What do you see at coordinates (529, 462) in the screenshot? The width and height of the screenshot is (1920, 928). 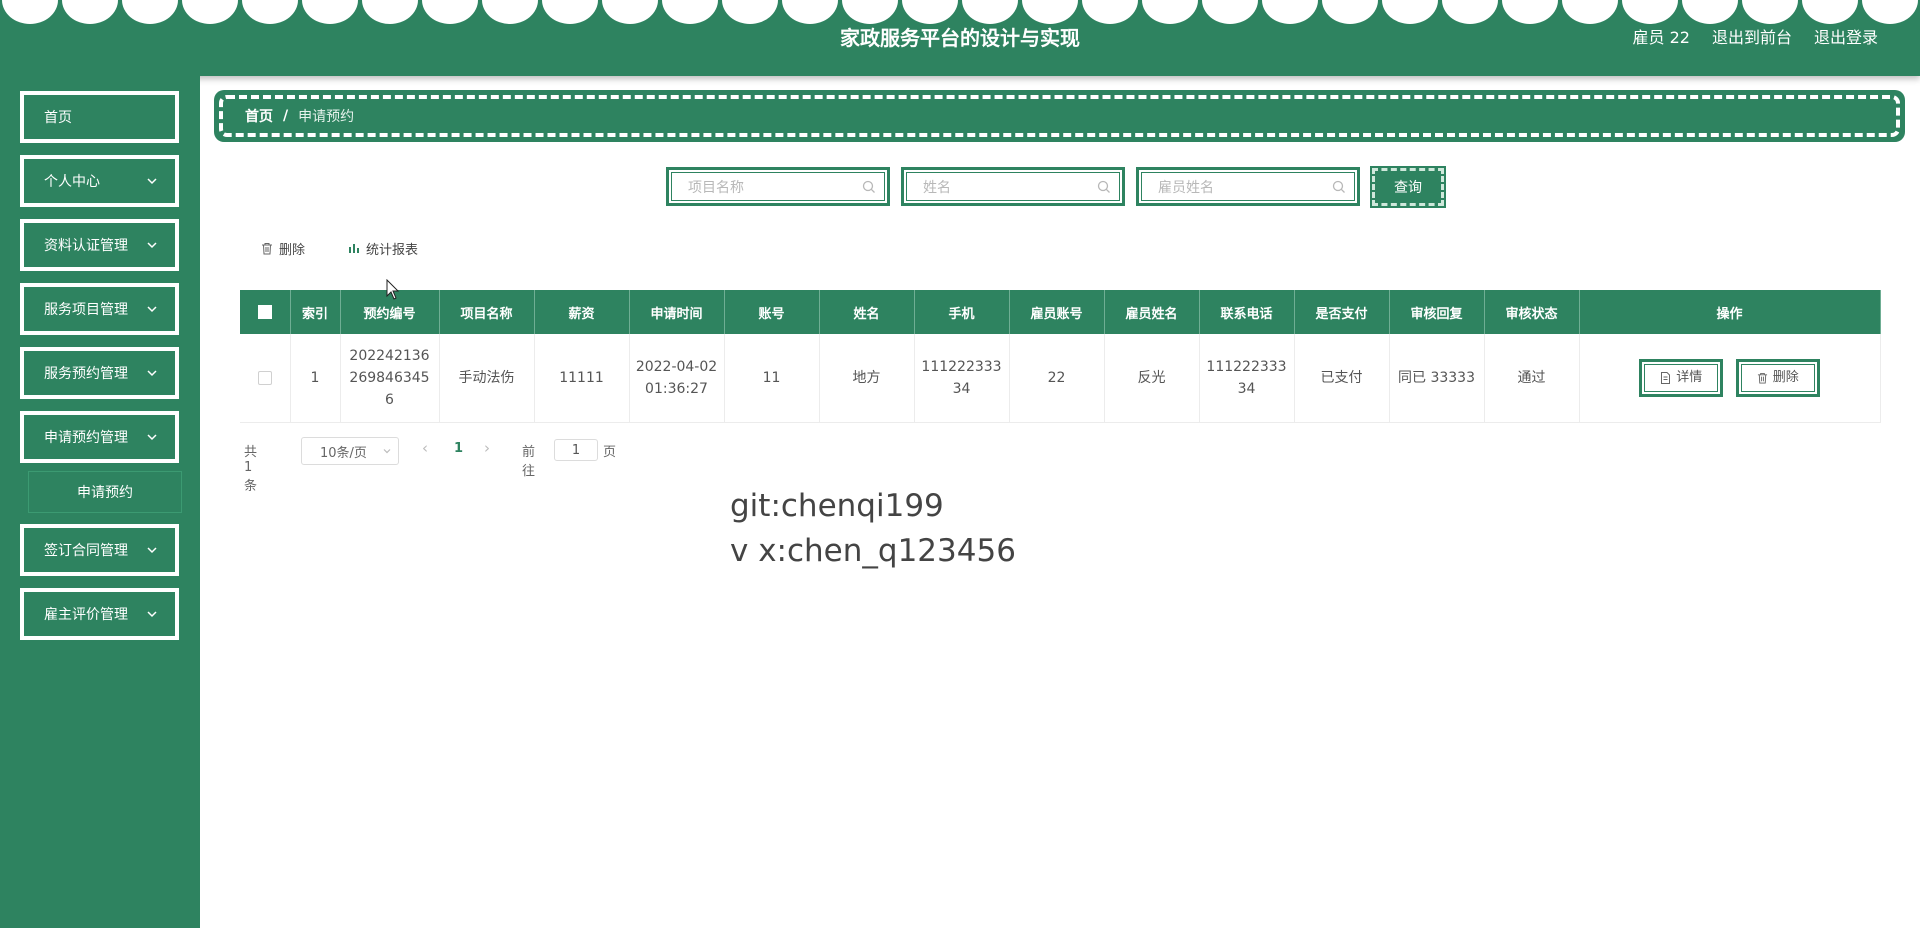 I see `goto-prefix: 前往` at bounding box center [529, 462].